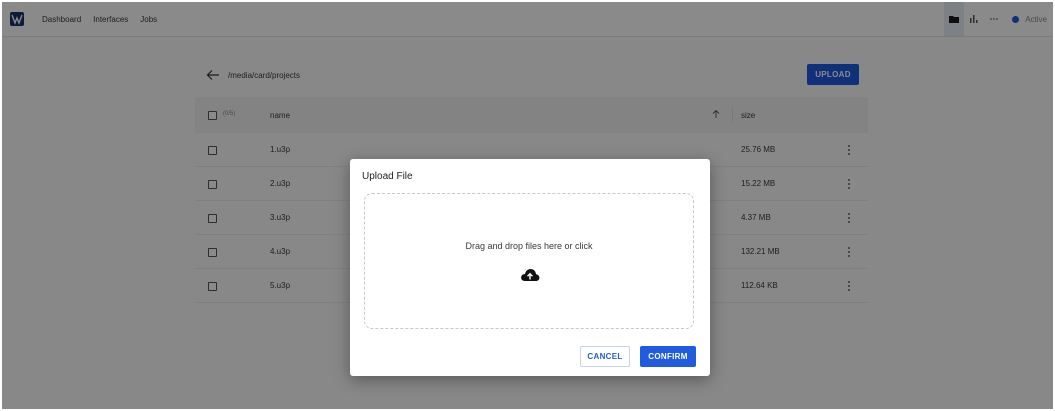  I want to click on cancel-button: CANCEL, so click(605, 356).